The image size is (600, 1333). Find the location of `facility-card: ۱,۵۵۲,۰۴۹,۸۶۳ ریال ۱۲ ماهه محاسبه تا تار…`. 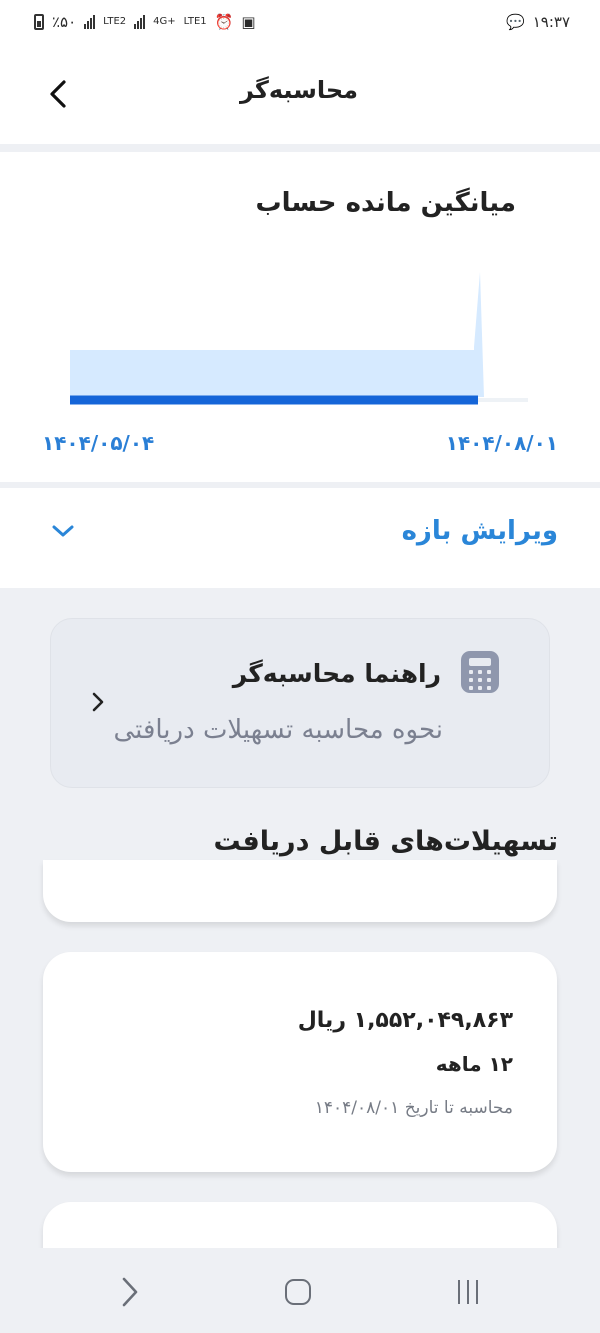

facility-card: ۱,۵۵۲,۰۴۹,۸۶۳ ریال ۱۲ ماهه محاسبه تا تار… is located at coordinates (300, 1062).